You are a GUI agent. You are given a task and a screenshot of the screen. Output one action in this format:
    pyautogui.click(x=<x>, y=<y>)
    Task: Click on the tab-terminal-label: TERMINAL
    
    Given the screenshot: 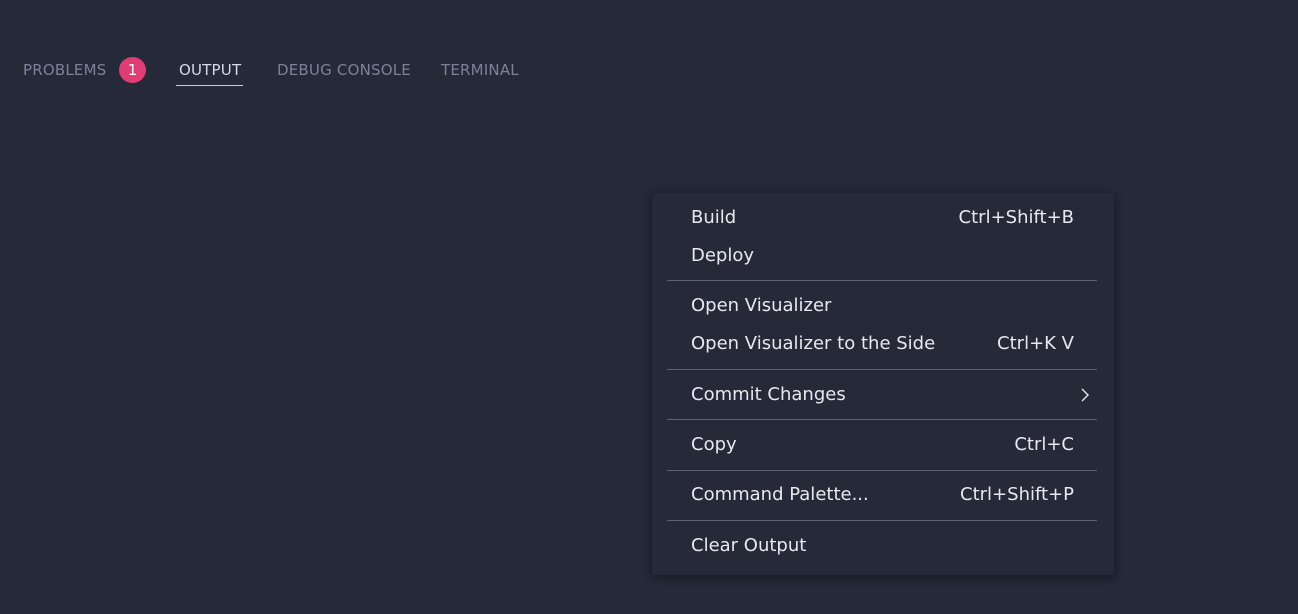 What is the action you would take?
    pyautogui.click(x=480, y=70)
    